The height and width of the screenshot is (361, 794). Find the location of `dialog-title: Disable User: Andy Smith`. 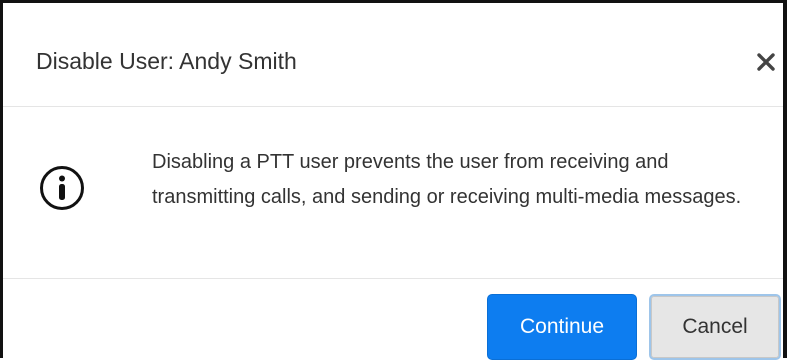

dialog-title: Disable User: Andy Smith is located at coordinates (166, 61).